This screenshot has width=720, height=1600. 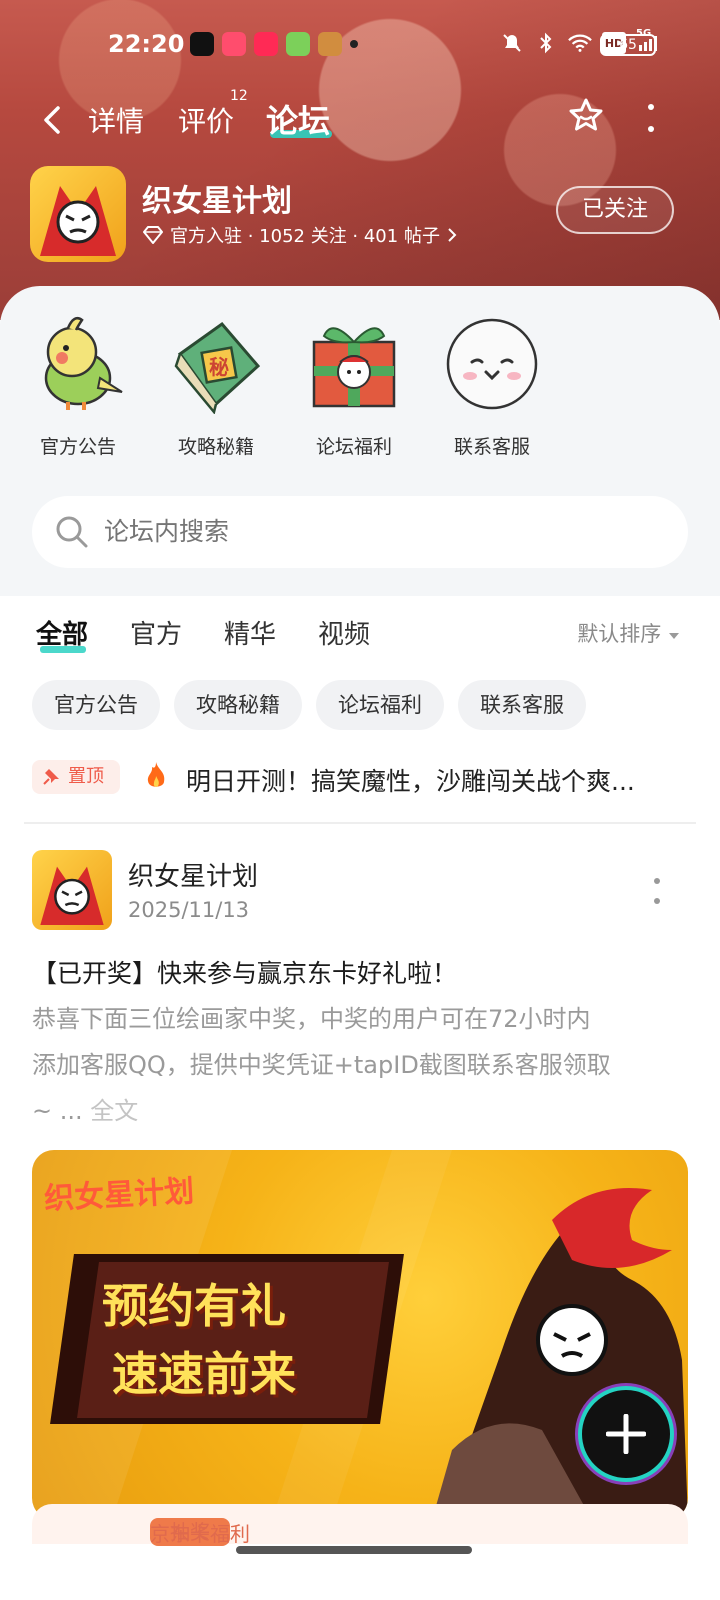 What do you see at coordinates (206, 120) in the screenshot?
I see `tab-reviews: 评价` at bounding box center [206, 120].